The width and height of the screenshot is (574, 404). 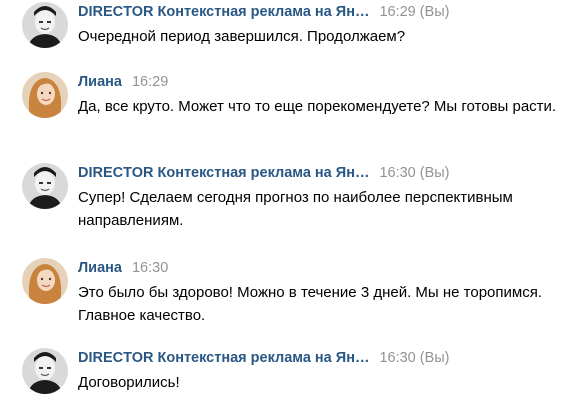 I want to click on message-header: Лиана 16:29, so click(x=322, y=82).